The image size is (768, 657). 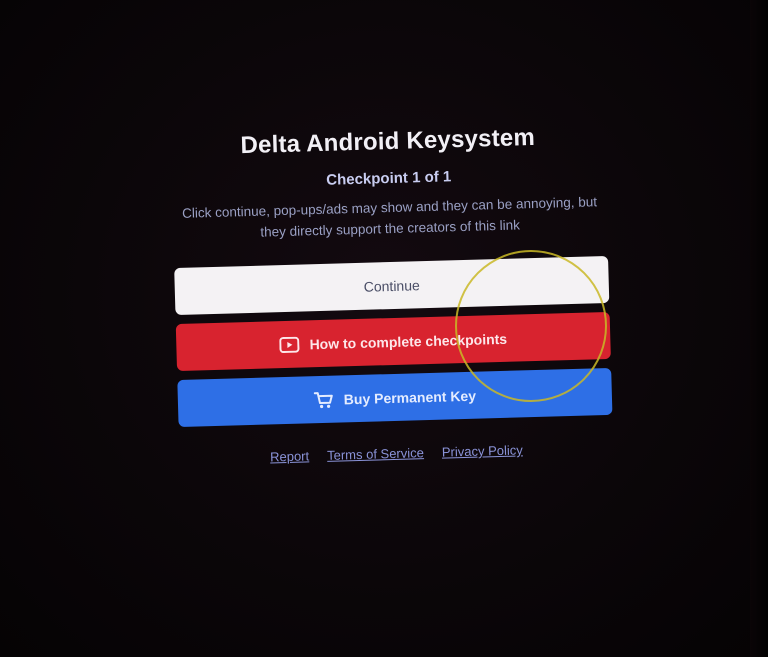 I want to click on page-title: Delta Android Keysystem, so click(x=388, y=141).